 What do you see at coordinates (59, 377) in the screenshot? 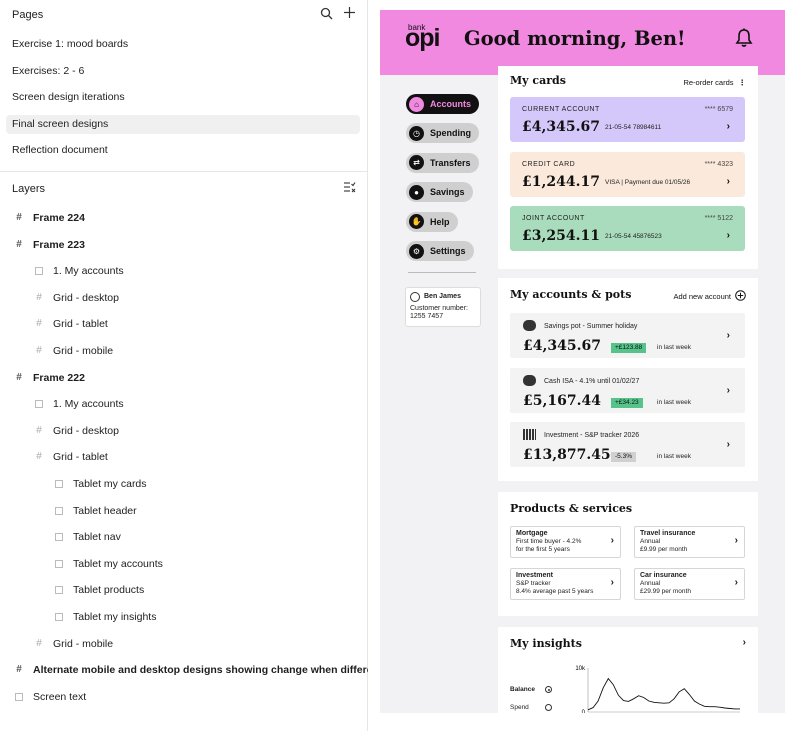
I see `layer-label: Frame 222` at bounding box center [59, 377].